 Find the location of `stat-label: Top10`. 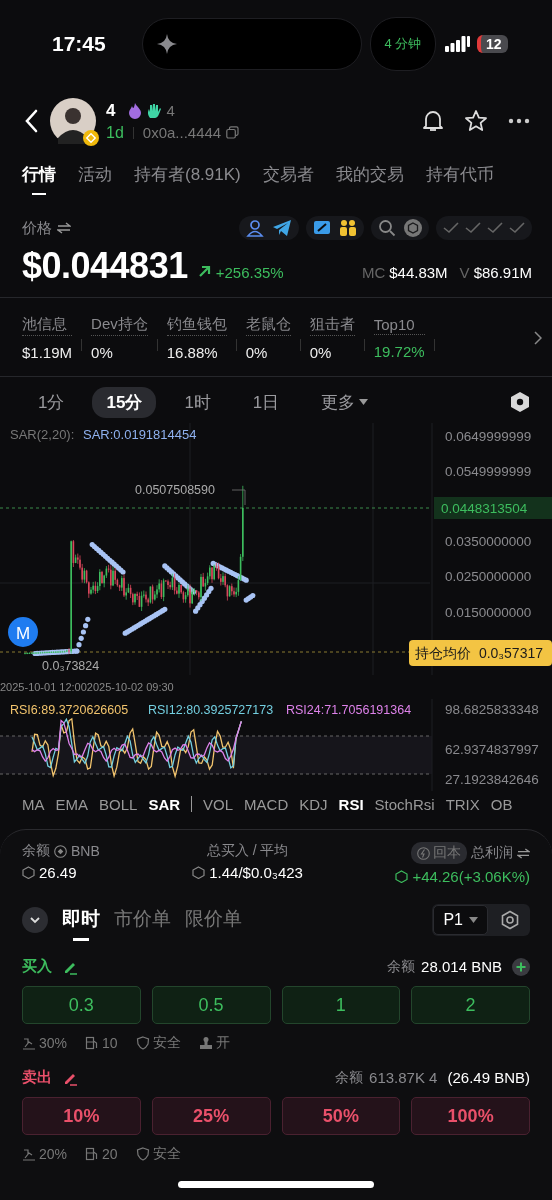

stat-label: Top10 is located at coordinates (399, 325).